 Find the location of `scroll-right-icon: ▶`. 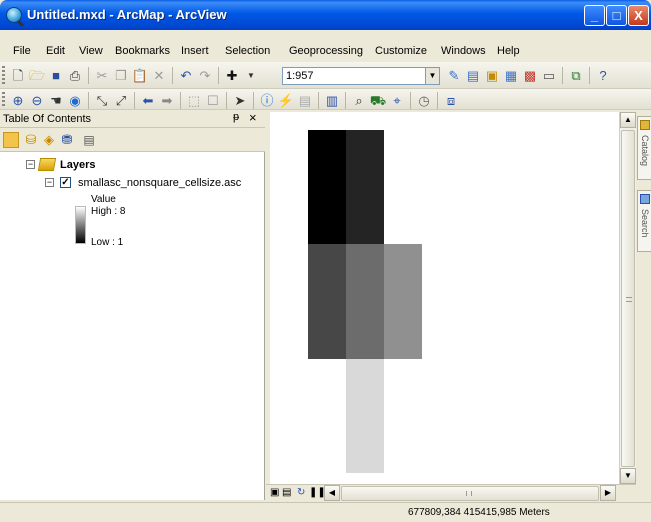

scroll-right-icon: ▶ is located at coordinates (608, 493).